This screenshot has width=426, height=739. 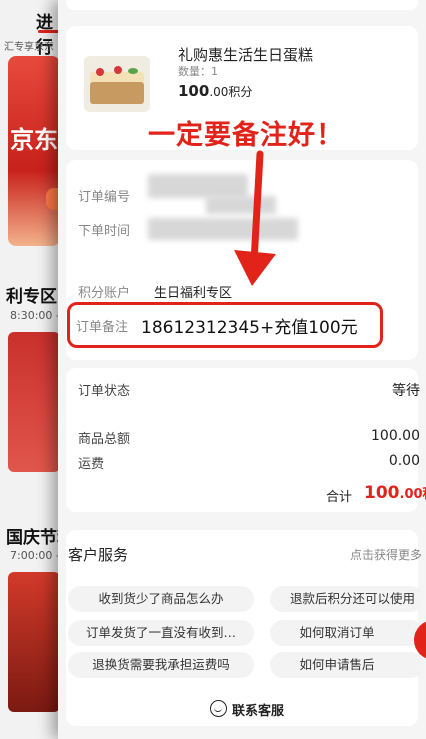 I want to click on product-price: 100.00积分, so click(x=215, y=91).